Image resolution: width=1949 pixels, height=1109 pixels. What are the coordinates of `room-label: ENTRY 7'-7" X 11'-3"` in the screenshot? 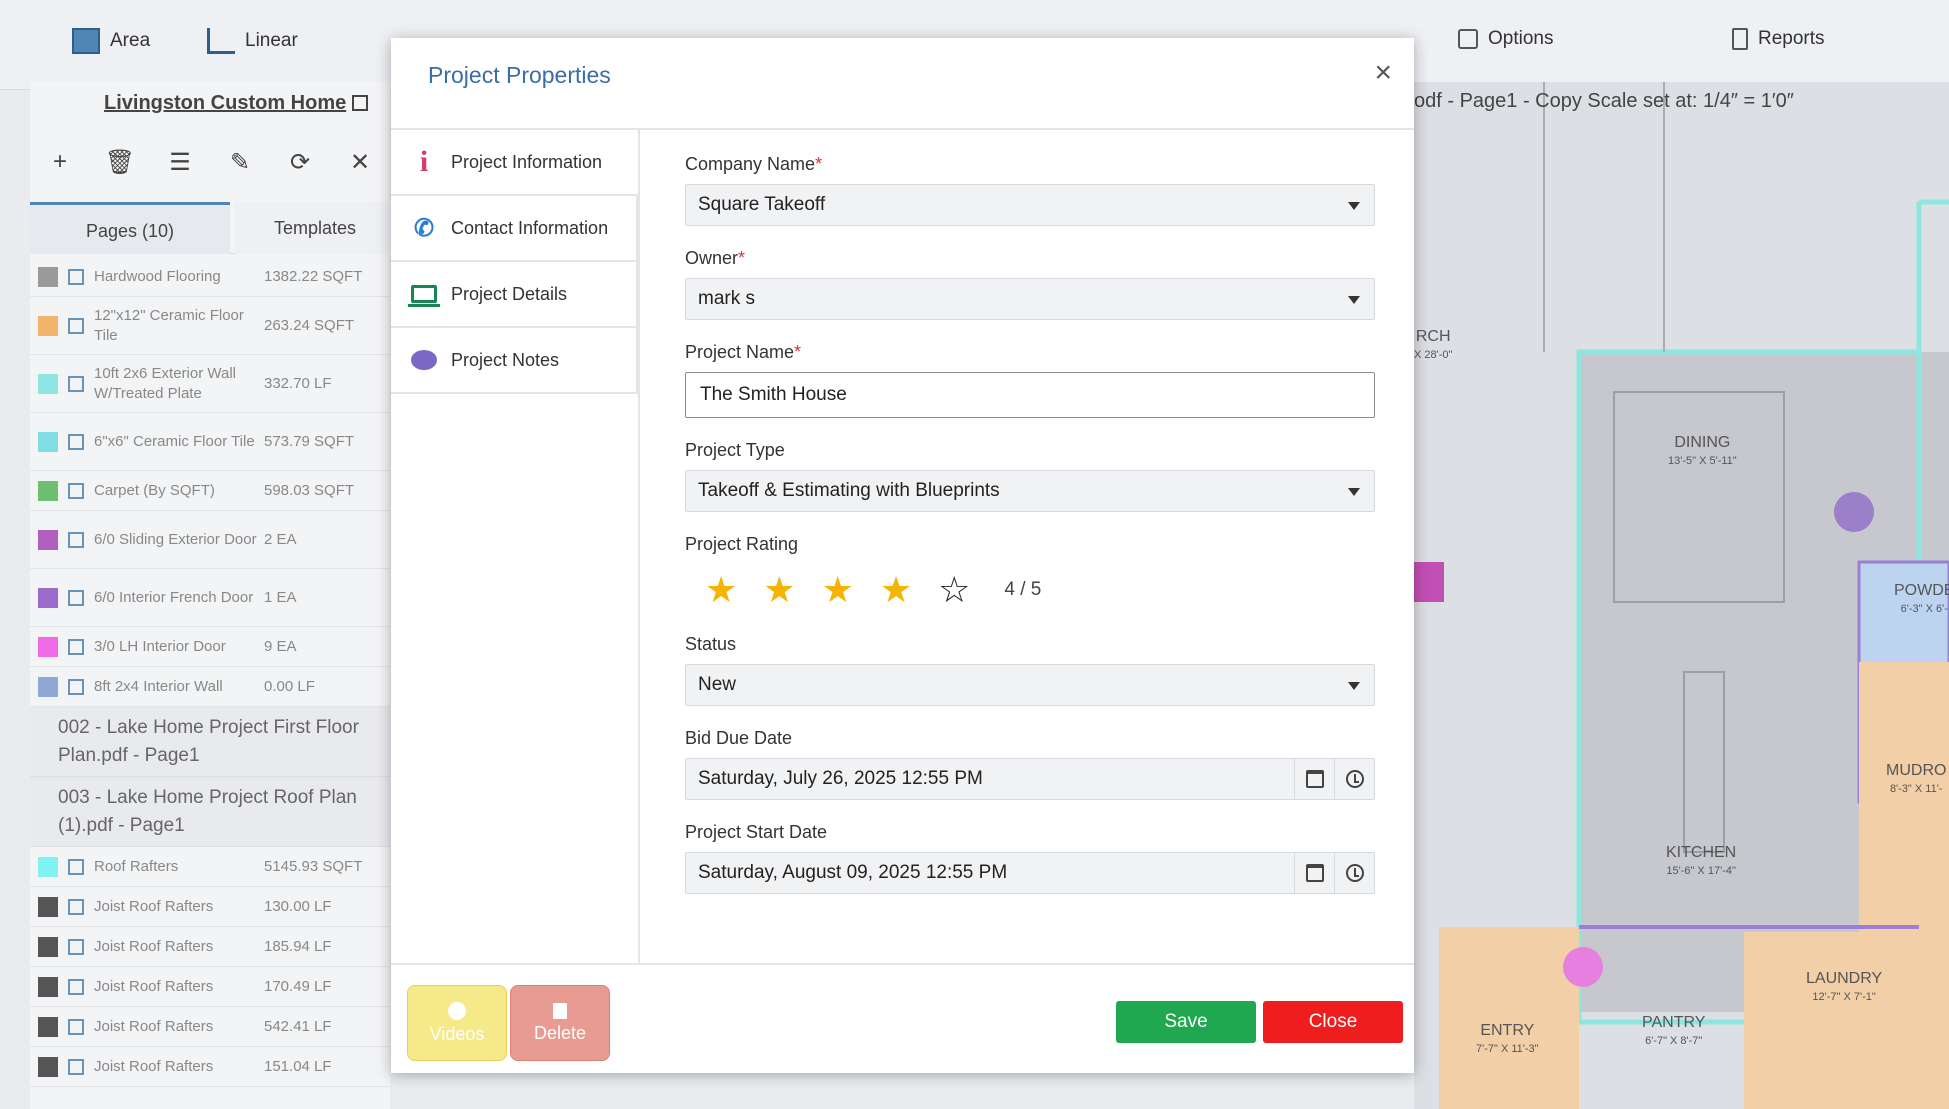 It's located at (1507, 1040).